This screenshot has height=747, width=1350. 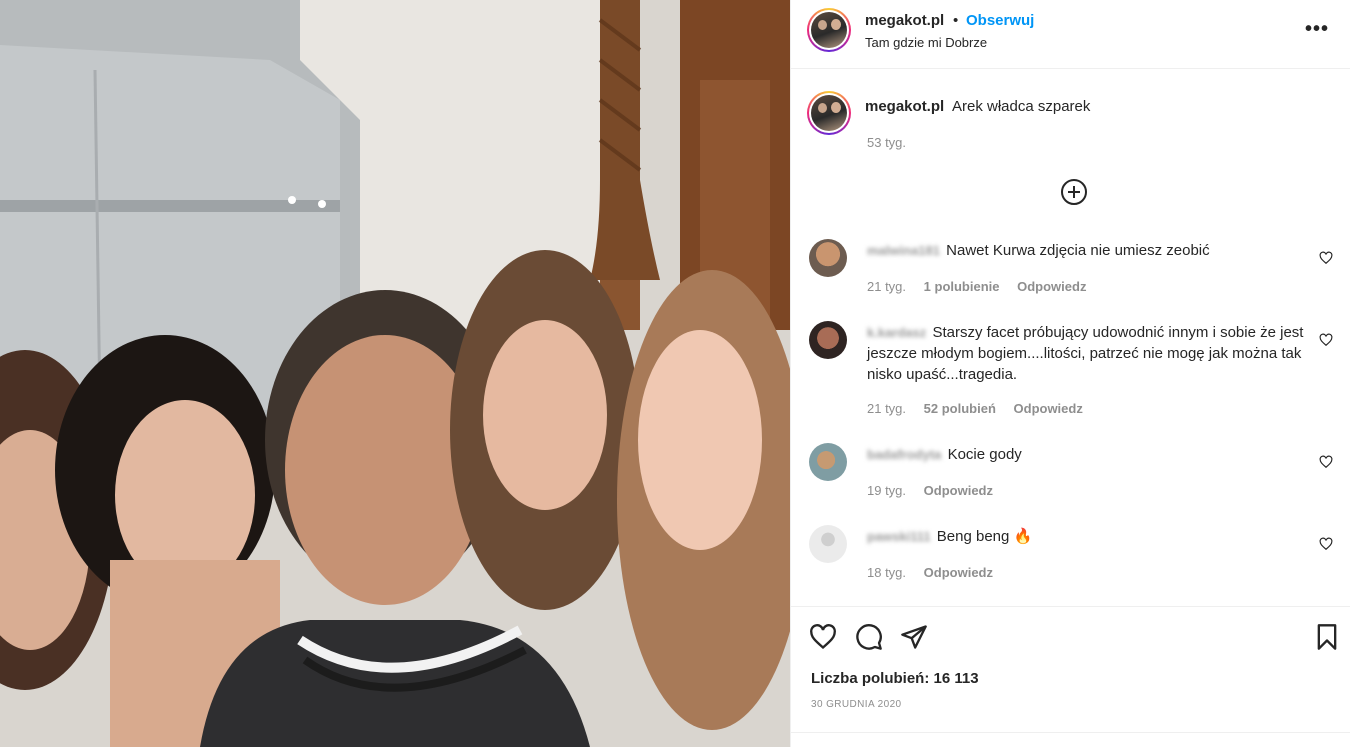 I want to click on commenter-username: badafrodyta, so click(x=904, y=454).